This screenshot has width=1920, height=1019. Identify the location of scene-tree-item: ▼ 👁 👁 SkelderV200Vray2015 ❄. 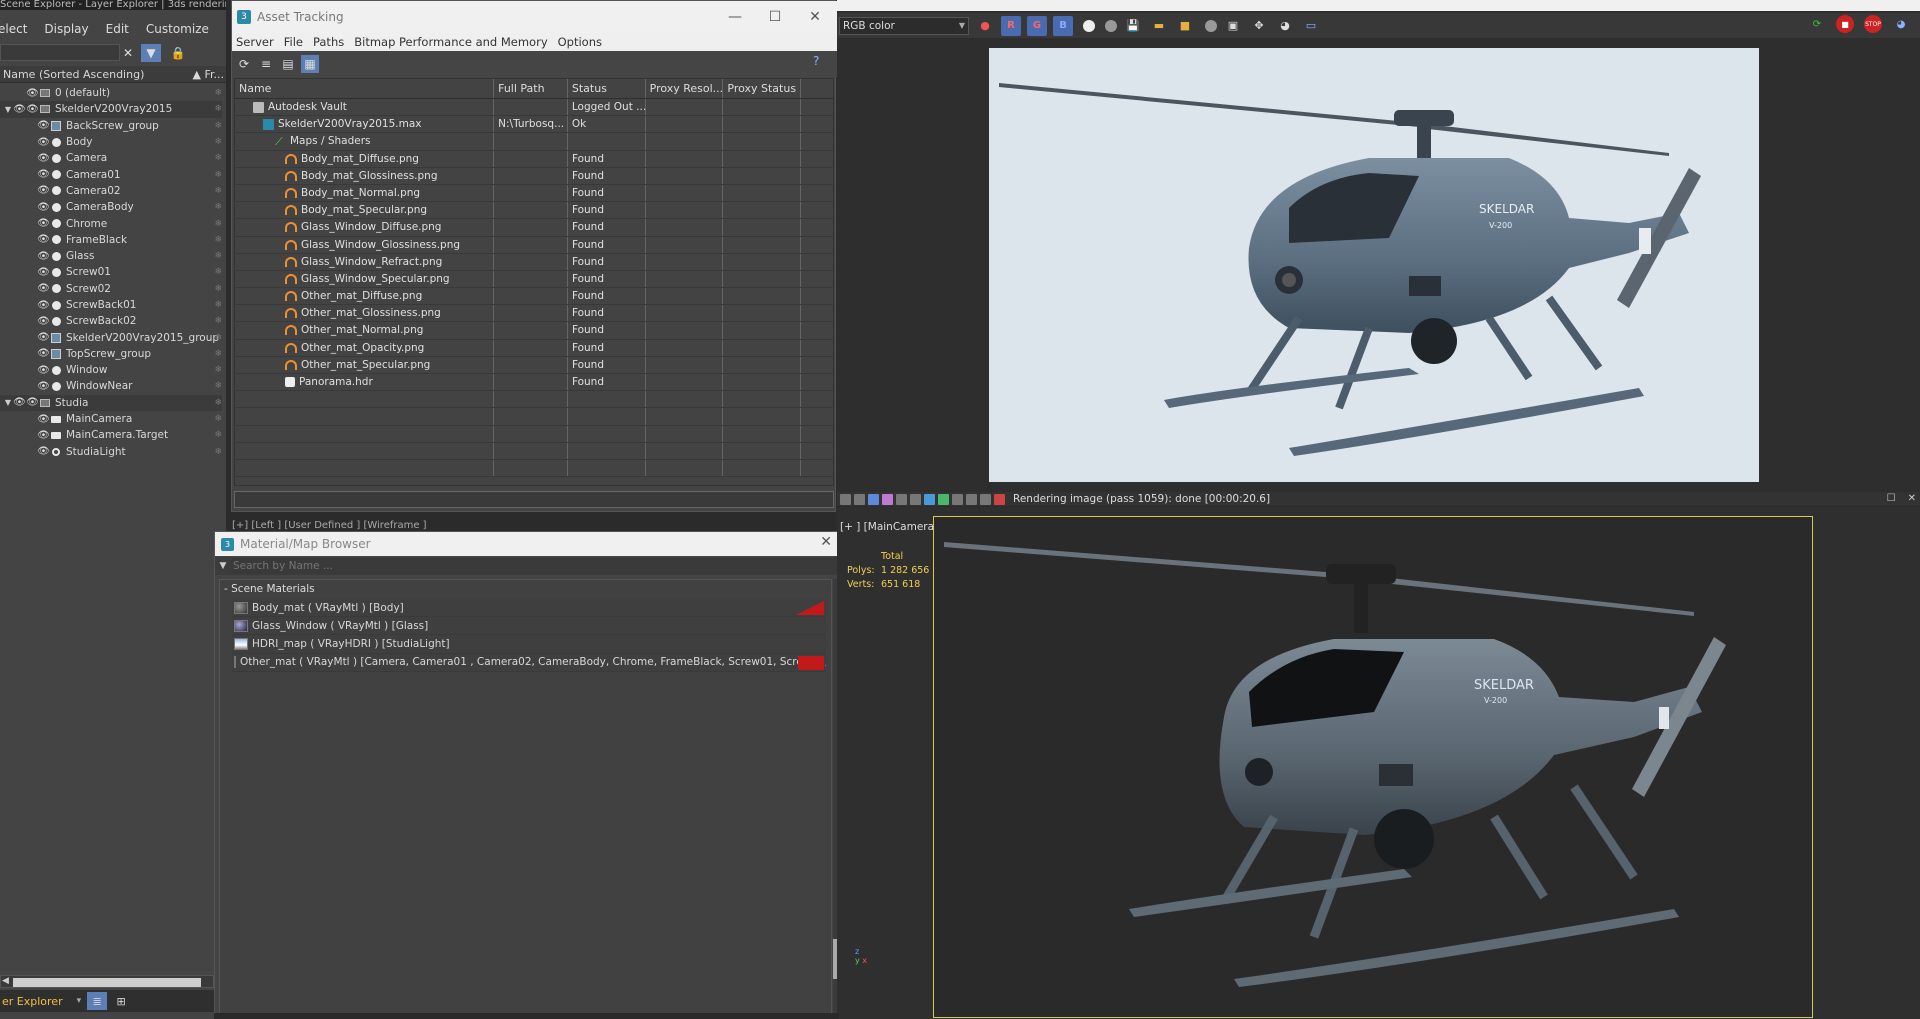
(111, 109).